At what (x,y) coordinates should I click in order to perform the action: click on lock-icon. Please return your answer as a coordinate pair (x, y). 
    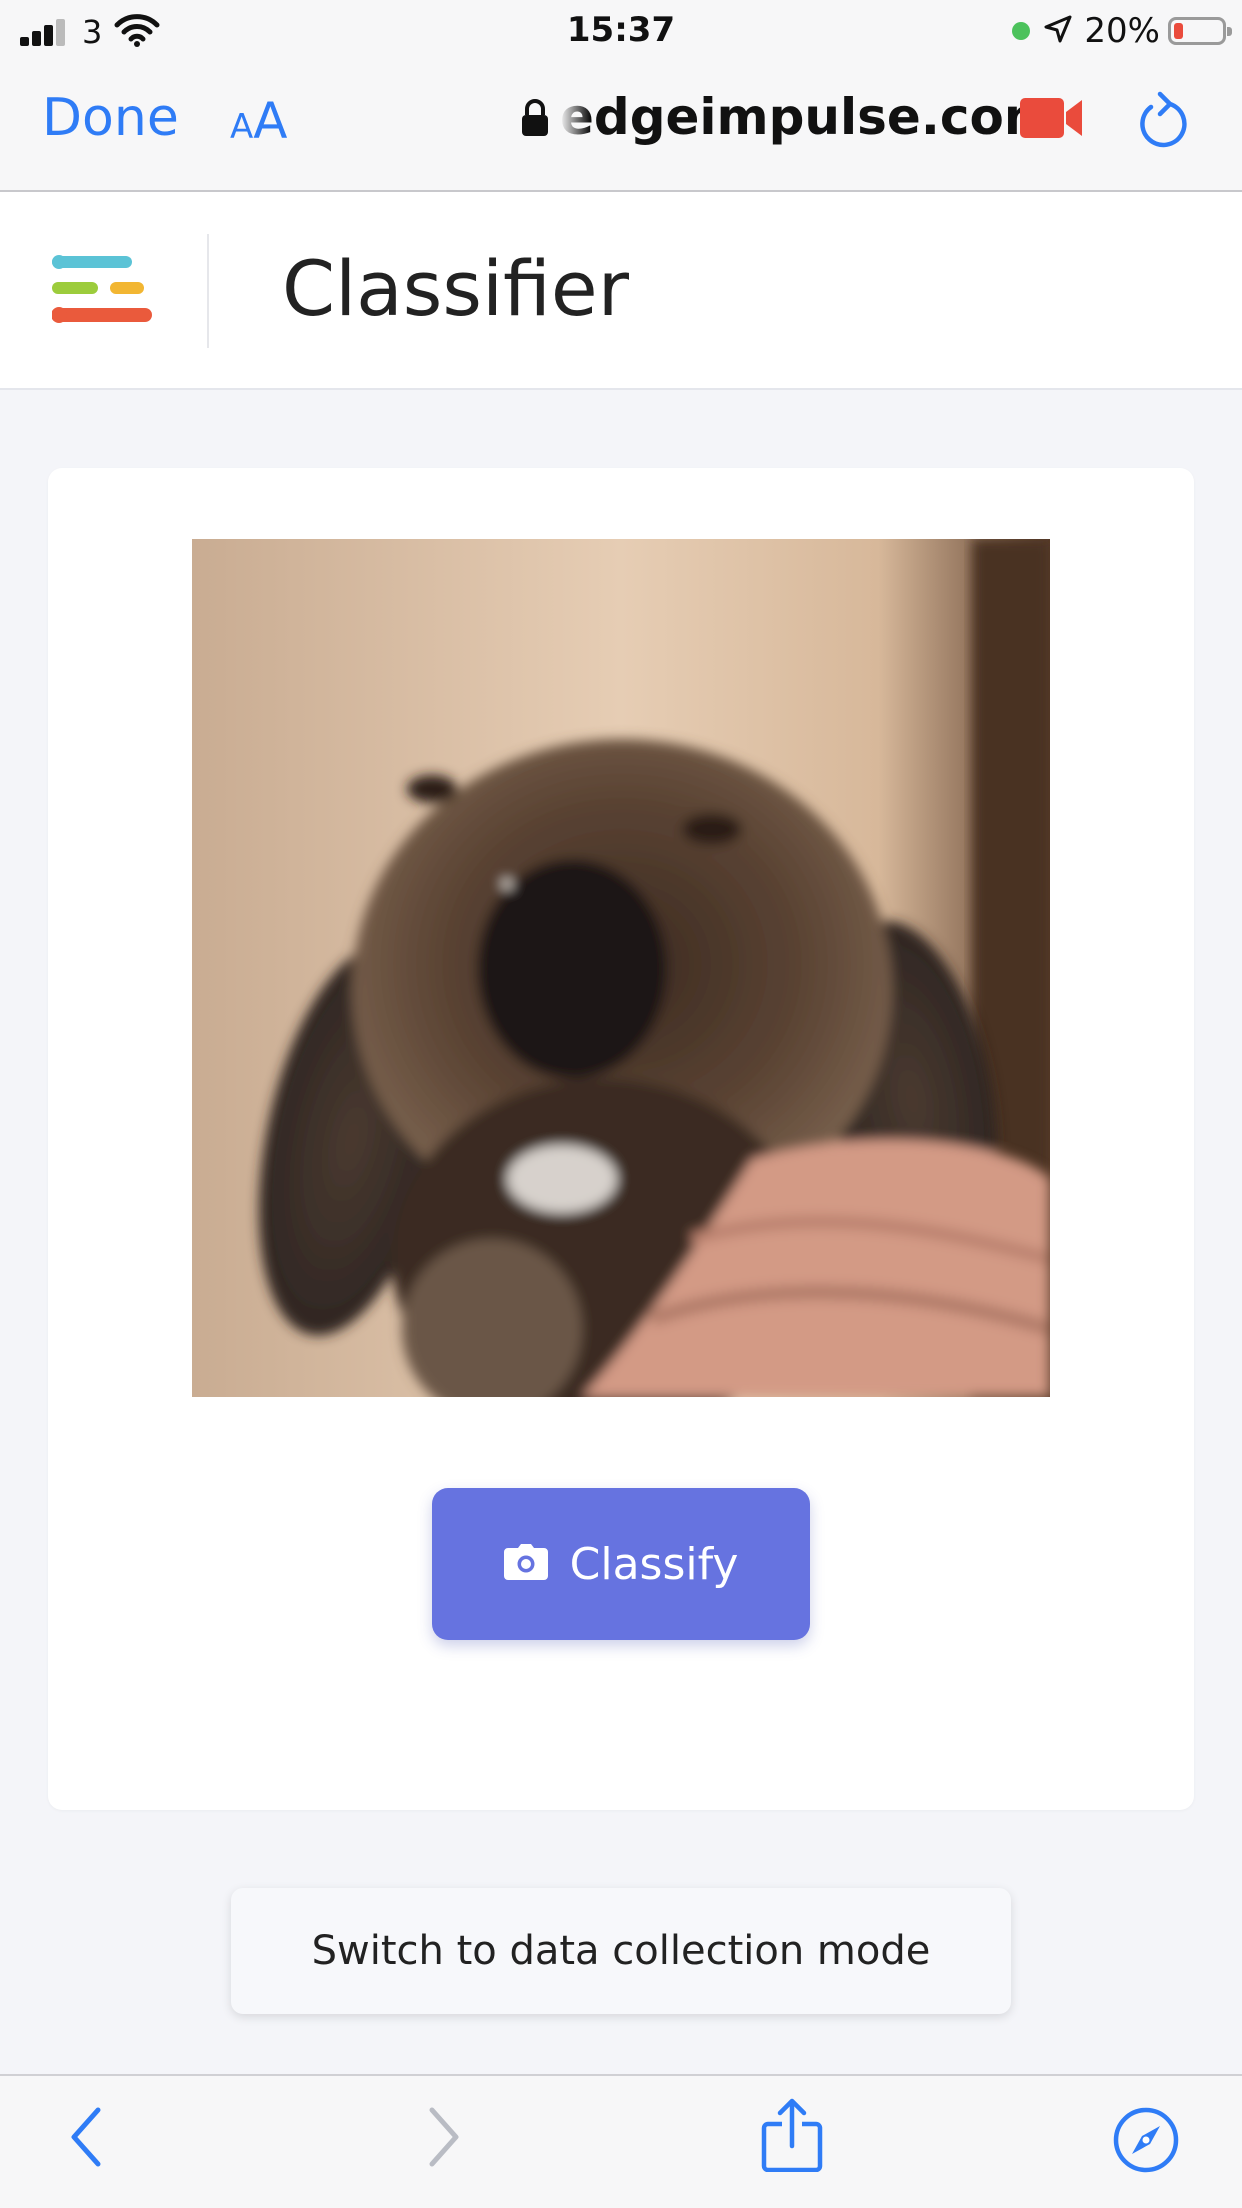
    Looking at the image, I should click on (535, 120).